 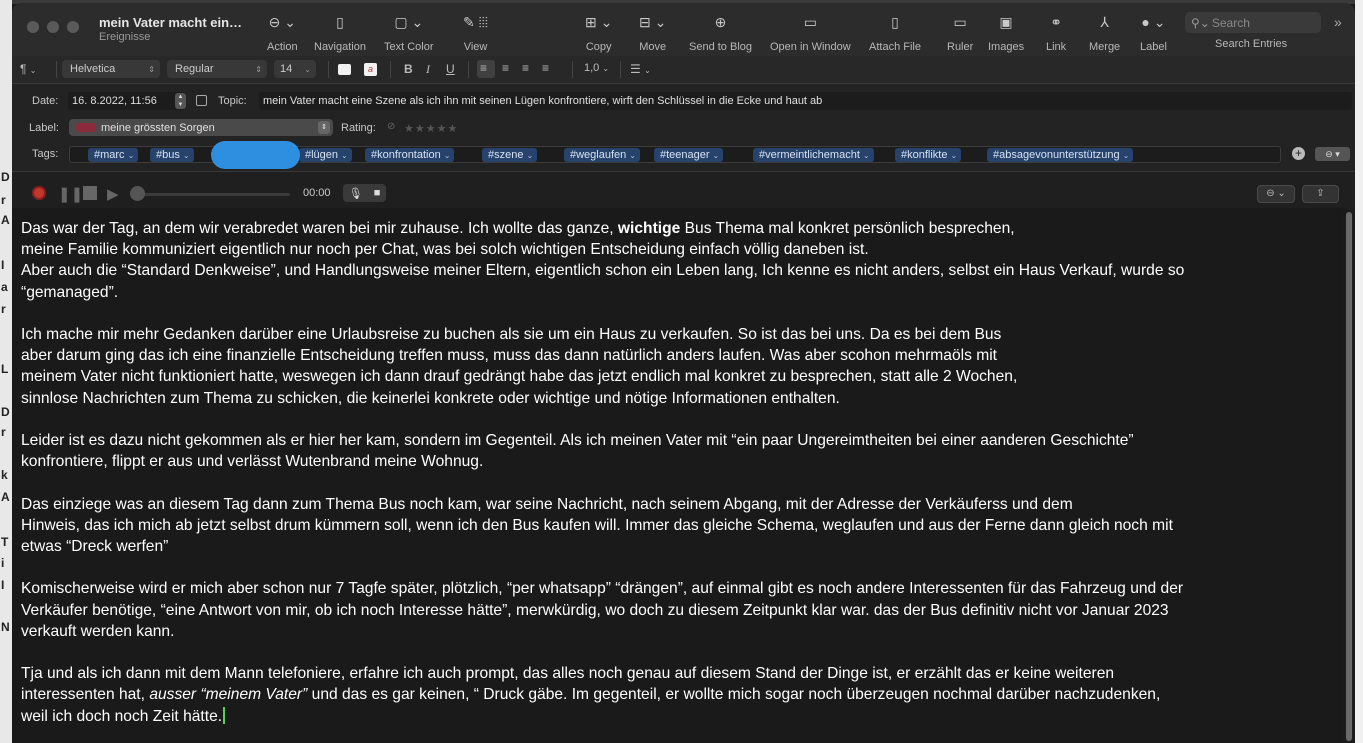 I want to click on clear-rating-icon: ⊘, so click(x=391, y=126).